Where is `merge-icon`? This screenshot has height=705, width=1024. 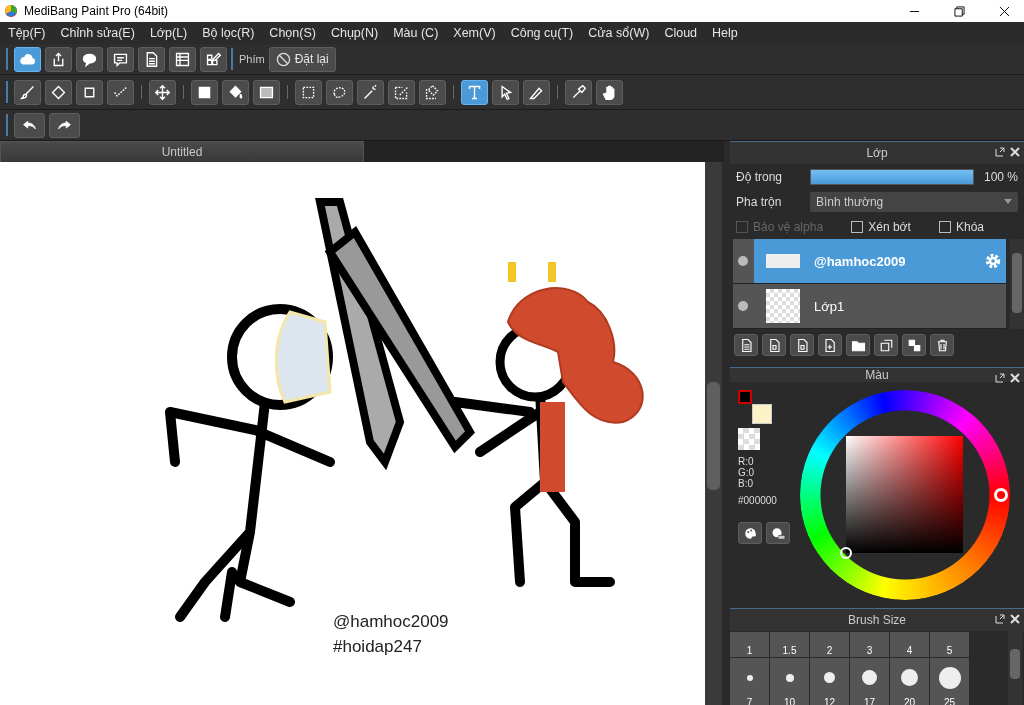 merge-icon is located at coordinates (914, 345).